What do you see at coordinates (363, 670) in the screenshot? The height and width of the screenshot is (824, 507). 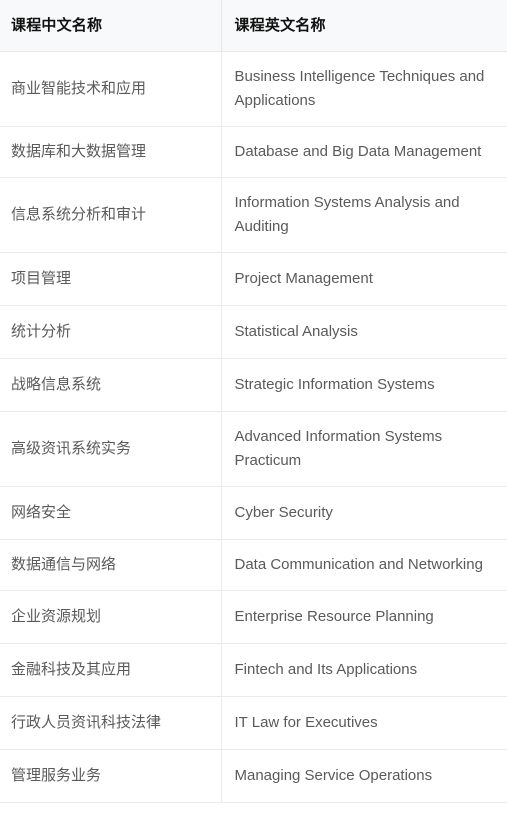 I see `cell-english-name: Fintech and Its Applications` at bounding box center [363, 670].